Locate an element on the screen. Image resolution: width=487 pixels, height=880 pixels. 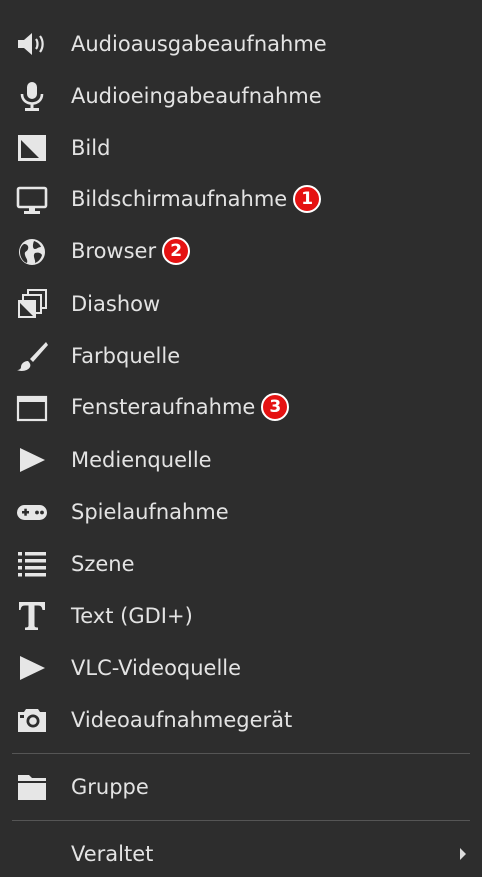
menu-item-label: Diashow is located at coordinates (116, 304).